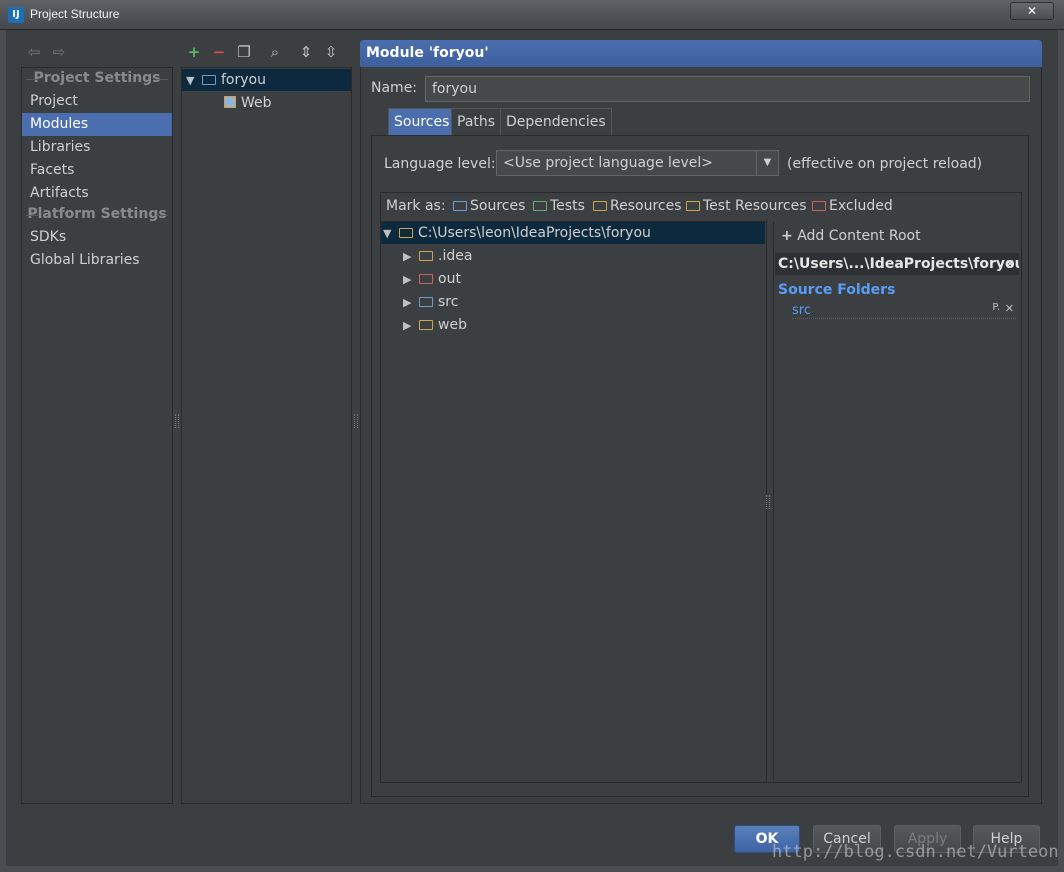 The width and height of the screenshot is (1064, 872). I want to click on window-title: Project Structure, so click(75, 14).